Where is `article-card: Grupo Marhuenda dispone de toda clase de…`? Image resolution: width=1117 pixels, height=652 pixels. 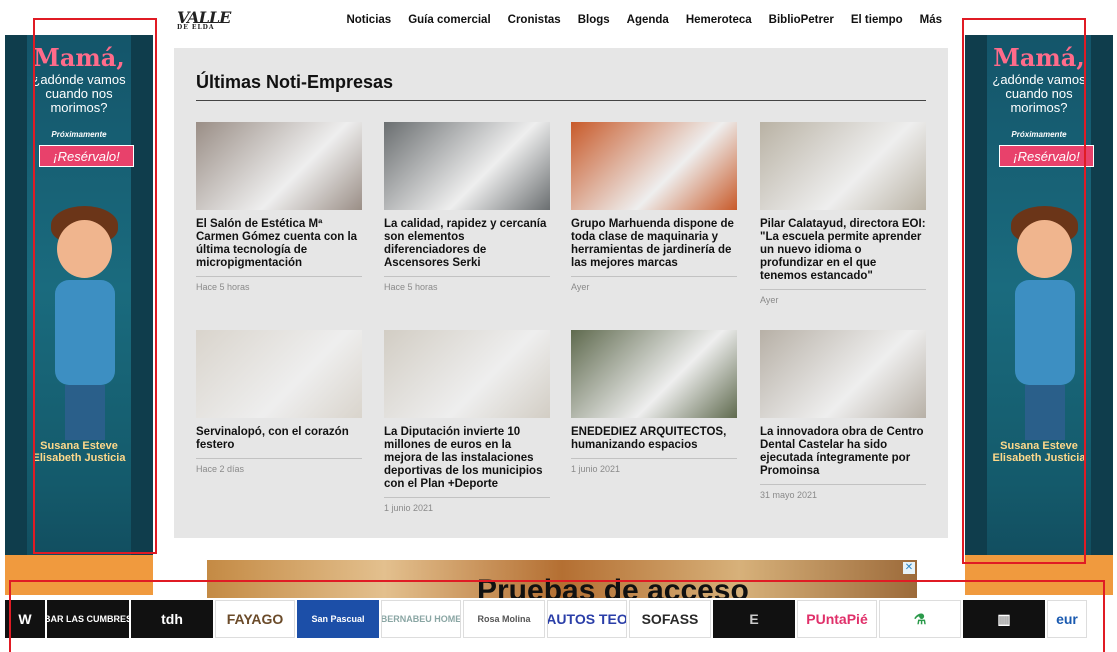 article-card: Grupo Marhuenda dispone de toda clase de… is located at coordinates (654, 207).